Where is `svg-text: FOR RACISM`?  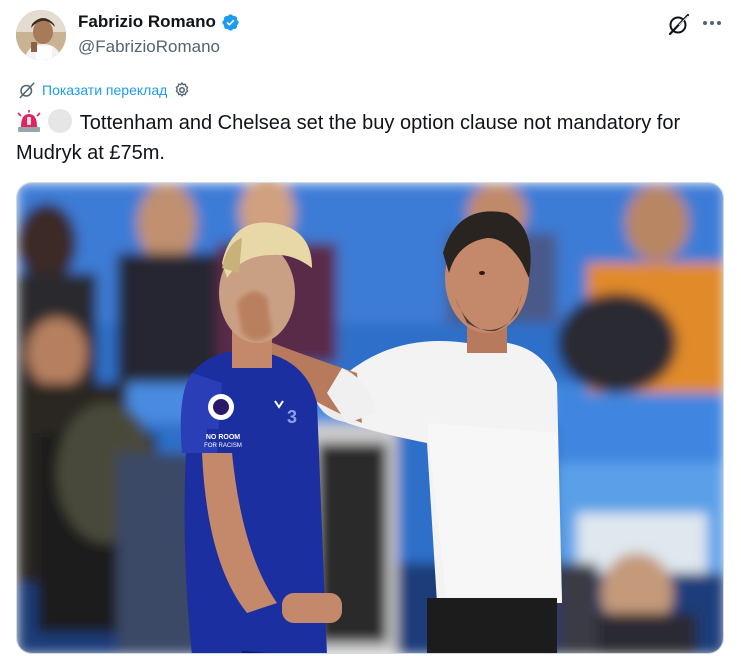 svg-text: FOR RACISM is located at coordinates (223, 446).